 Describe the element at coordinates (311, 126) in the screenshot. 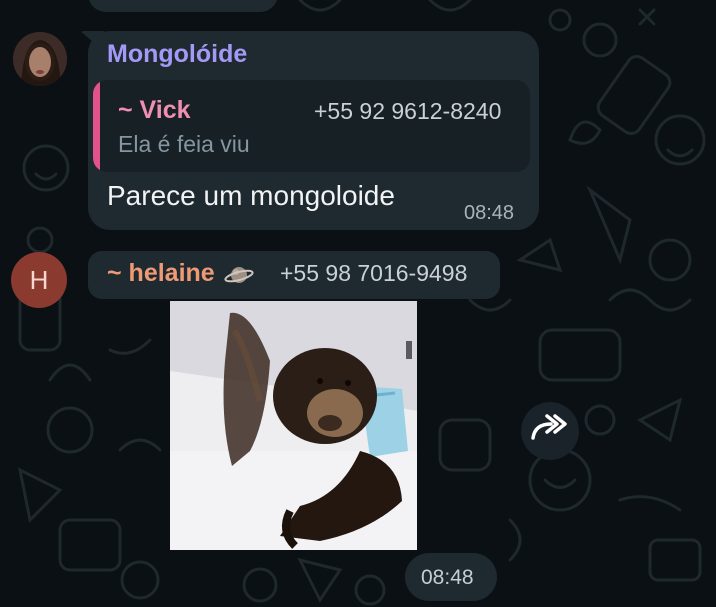

I see `quoted-message: ~ Vick +55 92 9612-8240 Ela é feia viu` at that location.